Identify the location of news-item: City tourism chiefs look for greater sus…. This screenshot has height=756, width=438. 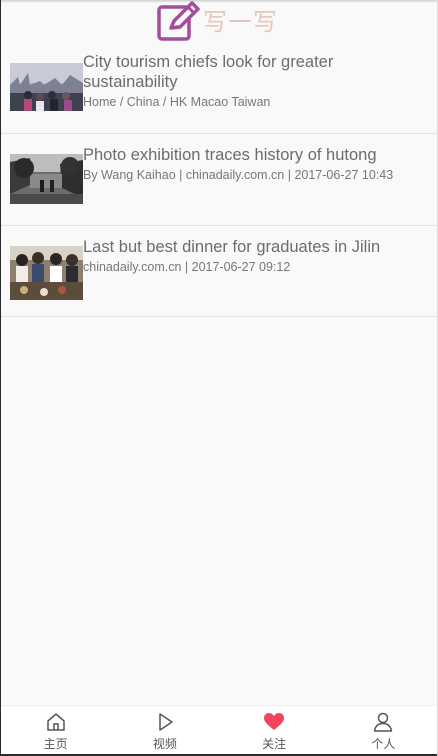
(219, 89).